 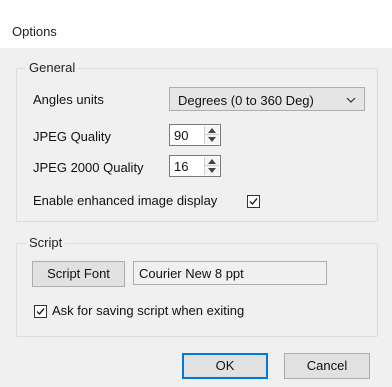 What do you see at coordinates (181, 135) in the screenshot?
I see `jpeg-quality-value: 90` at bounding box center [181, 135].